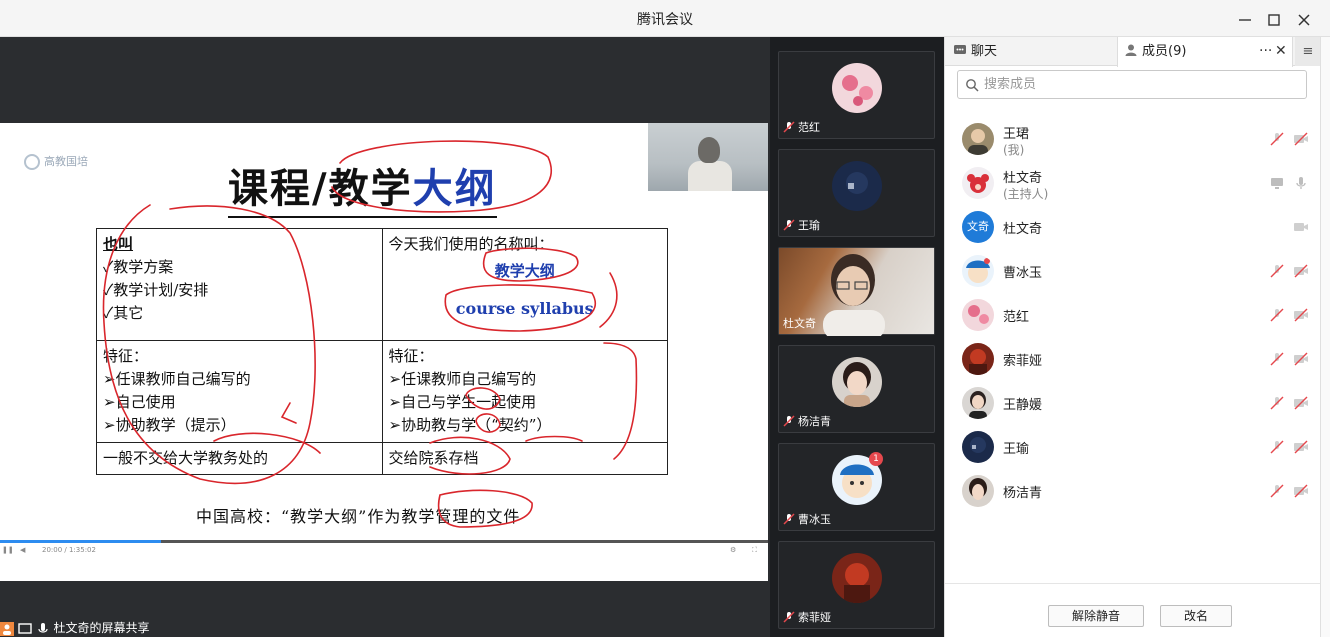  What do you see at coordinates (1133, 183) in the screenshot?
I see `member-row: 杜文奇 (主持人)` at bounding box center [1133, 183].